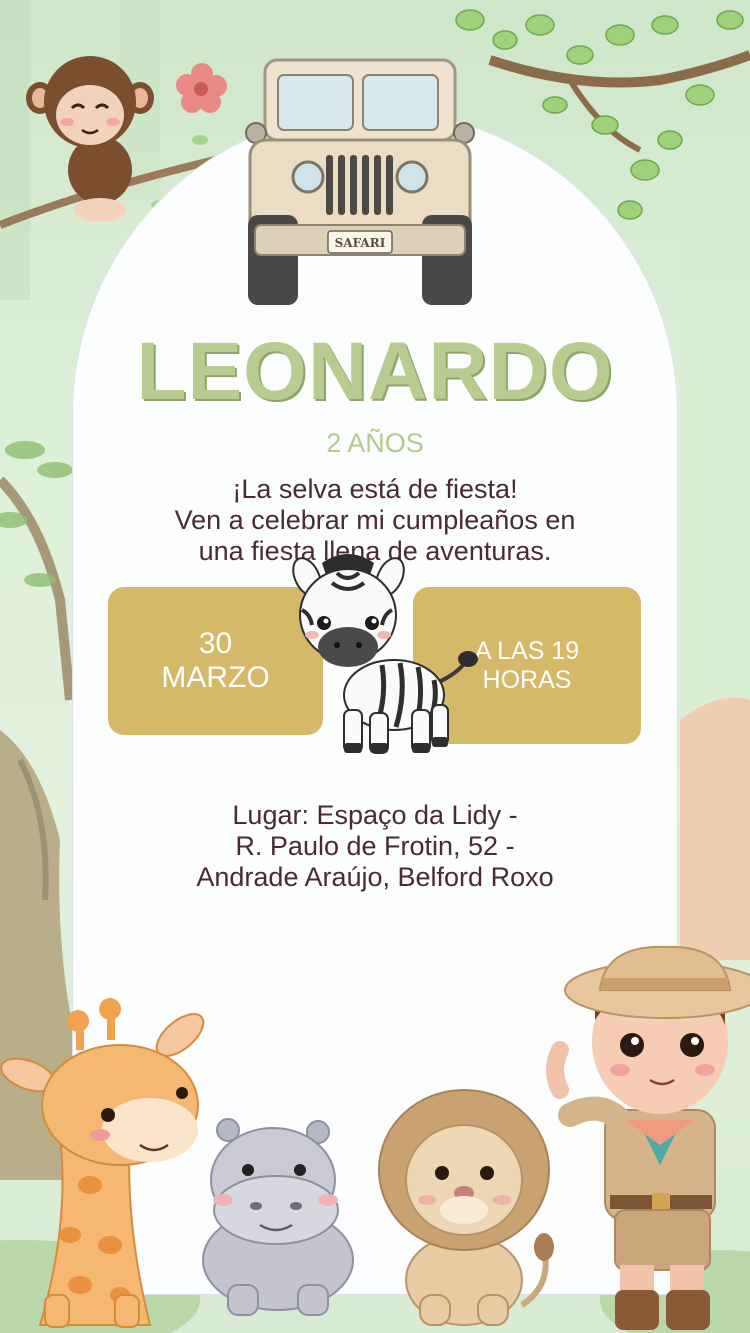  I want to click on message-line: Ven a celebrar mi cumpleaños en, so click(375, 520).